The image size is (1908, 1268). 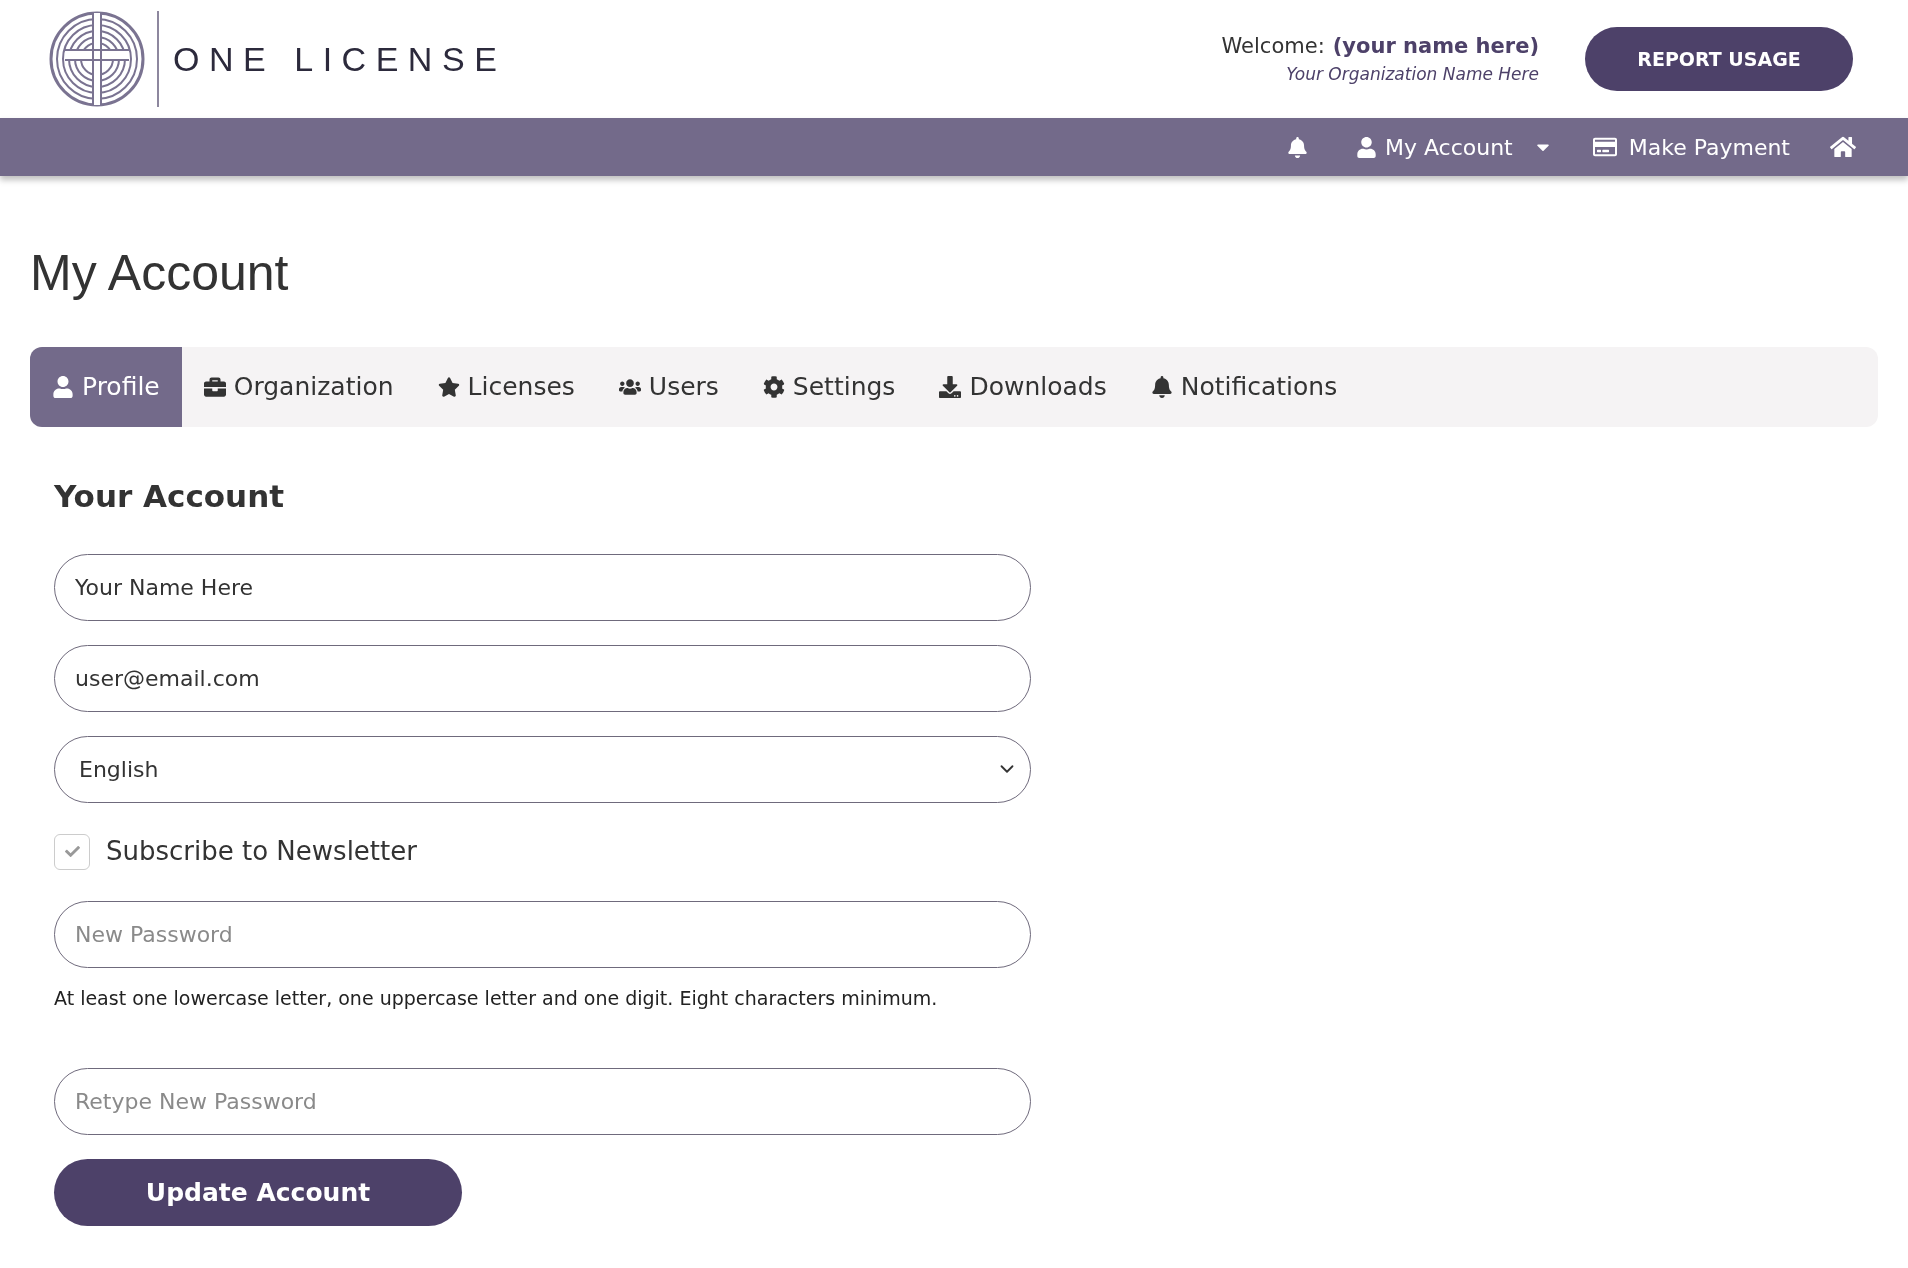 What do you see at coordinates (542, 587) in the screenshot?
I see `text-field: Your Name Here` at bounding box center [542, 587].